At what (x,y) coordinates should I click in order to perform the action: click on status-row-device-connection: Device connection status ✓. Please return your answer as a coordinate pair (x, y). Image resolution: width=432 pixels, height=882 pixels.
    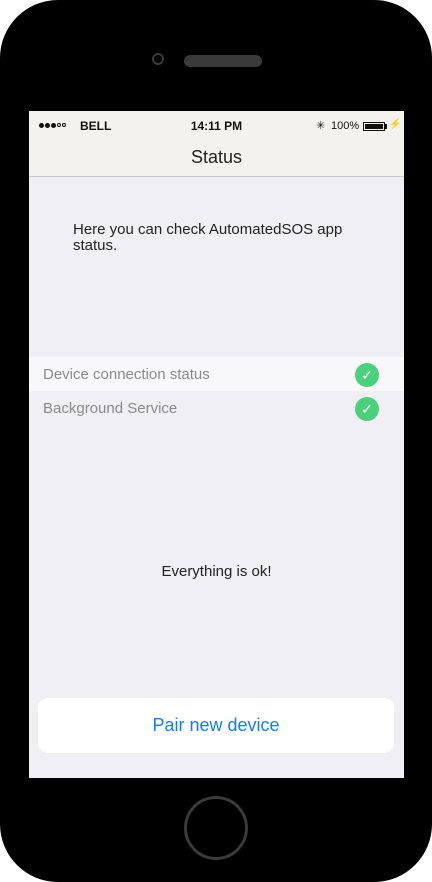
    Looking at the image, I should click on (216, 374).